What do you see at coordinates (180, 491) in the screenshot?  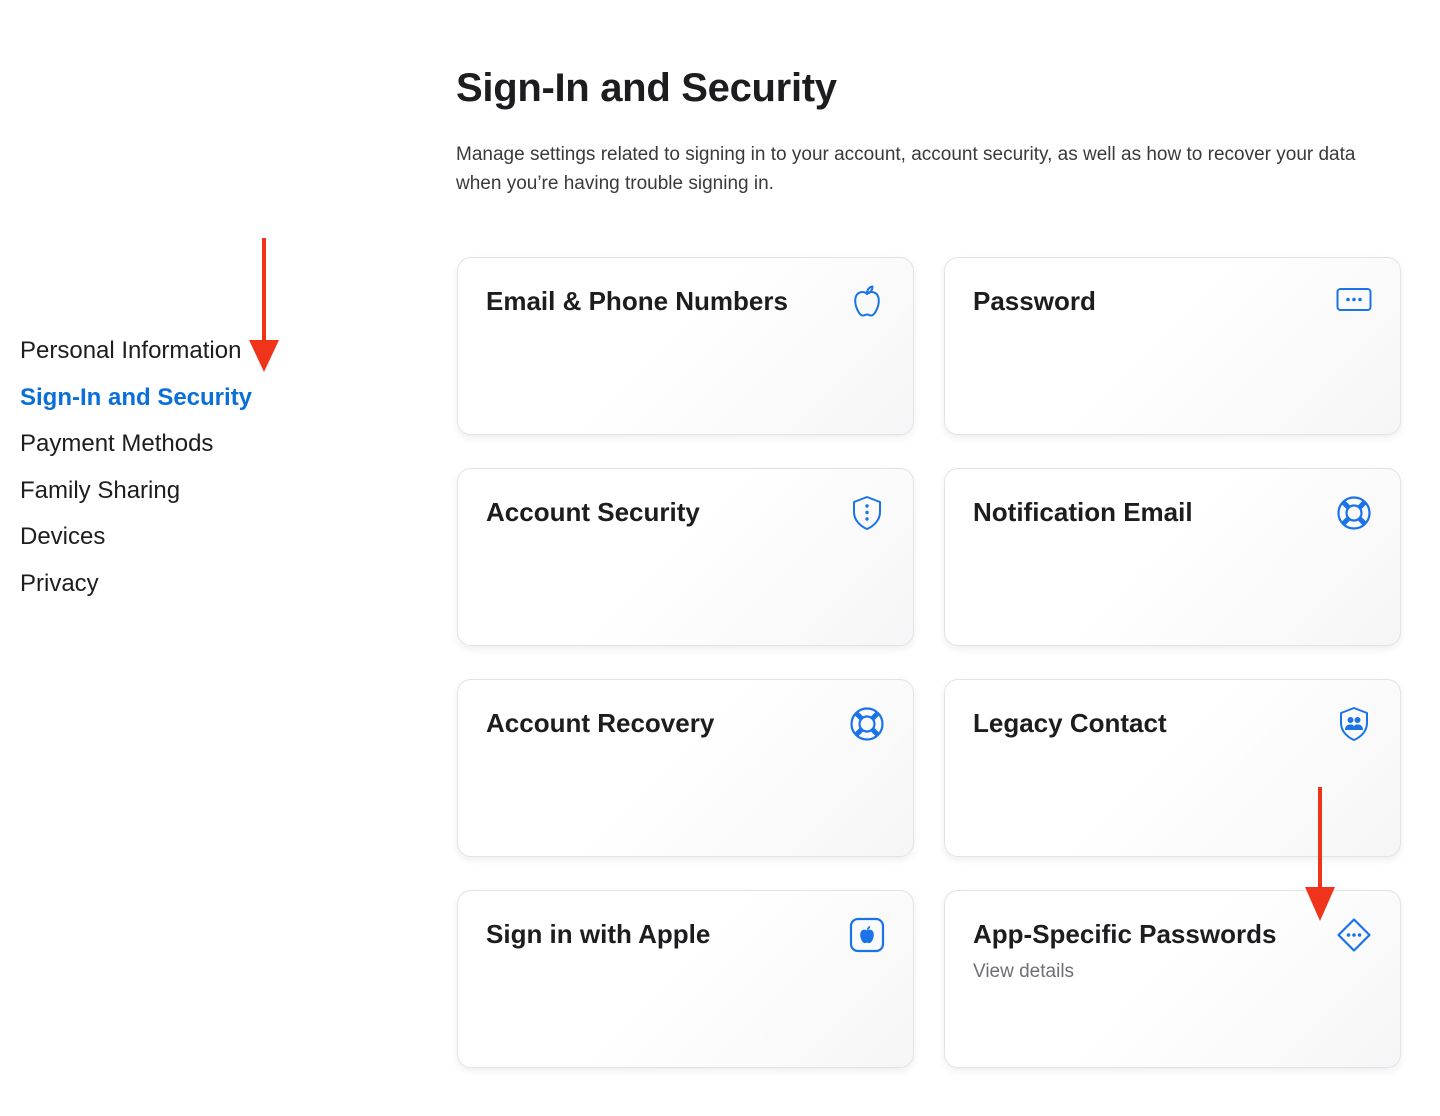 I see `sidebar-item-family-sharing: Family Sharing` at bounding box center [180, 491].